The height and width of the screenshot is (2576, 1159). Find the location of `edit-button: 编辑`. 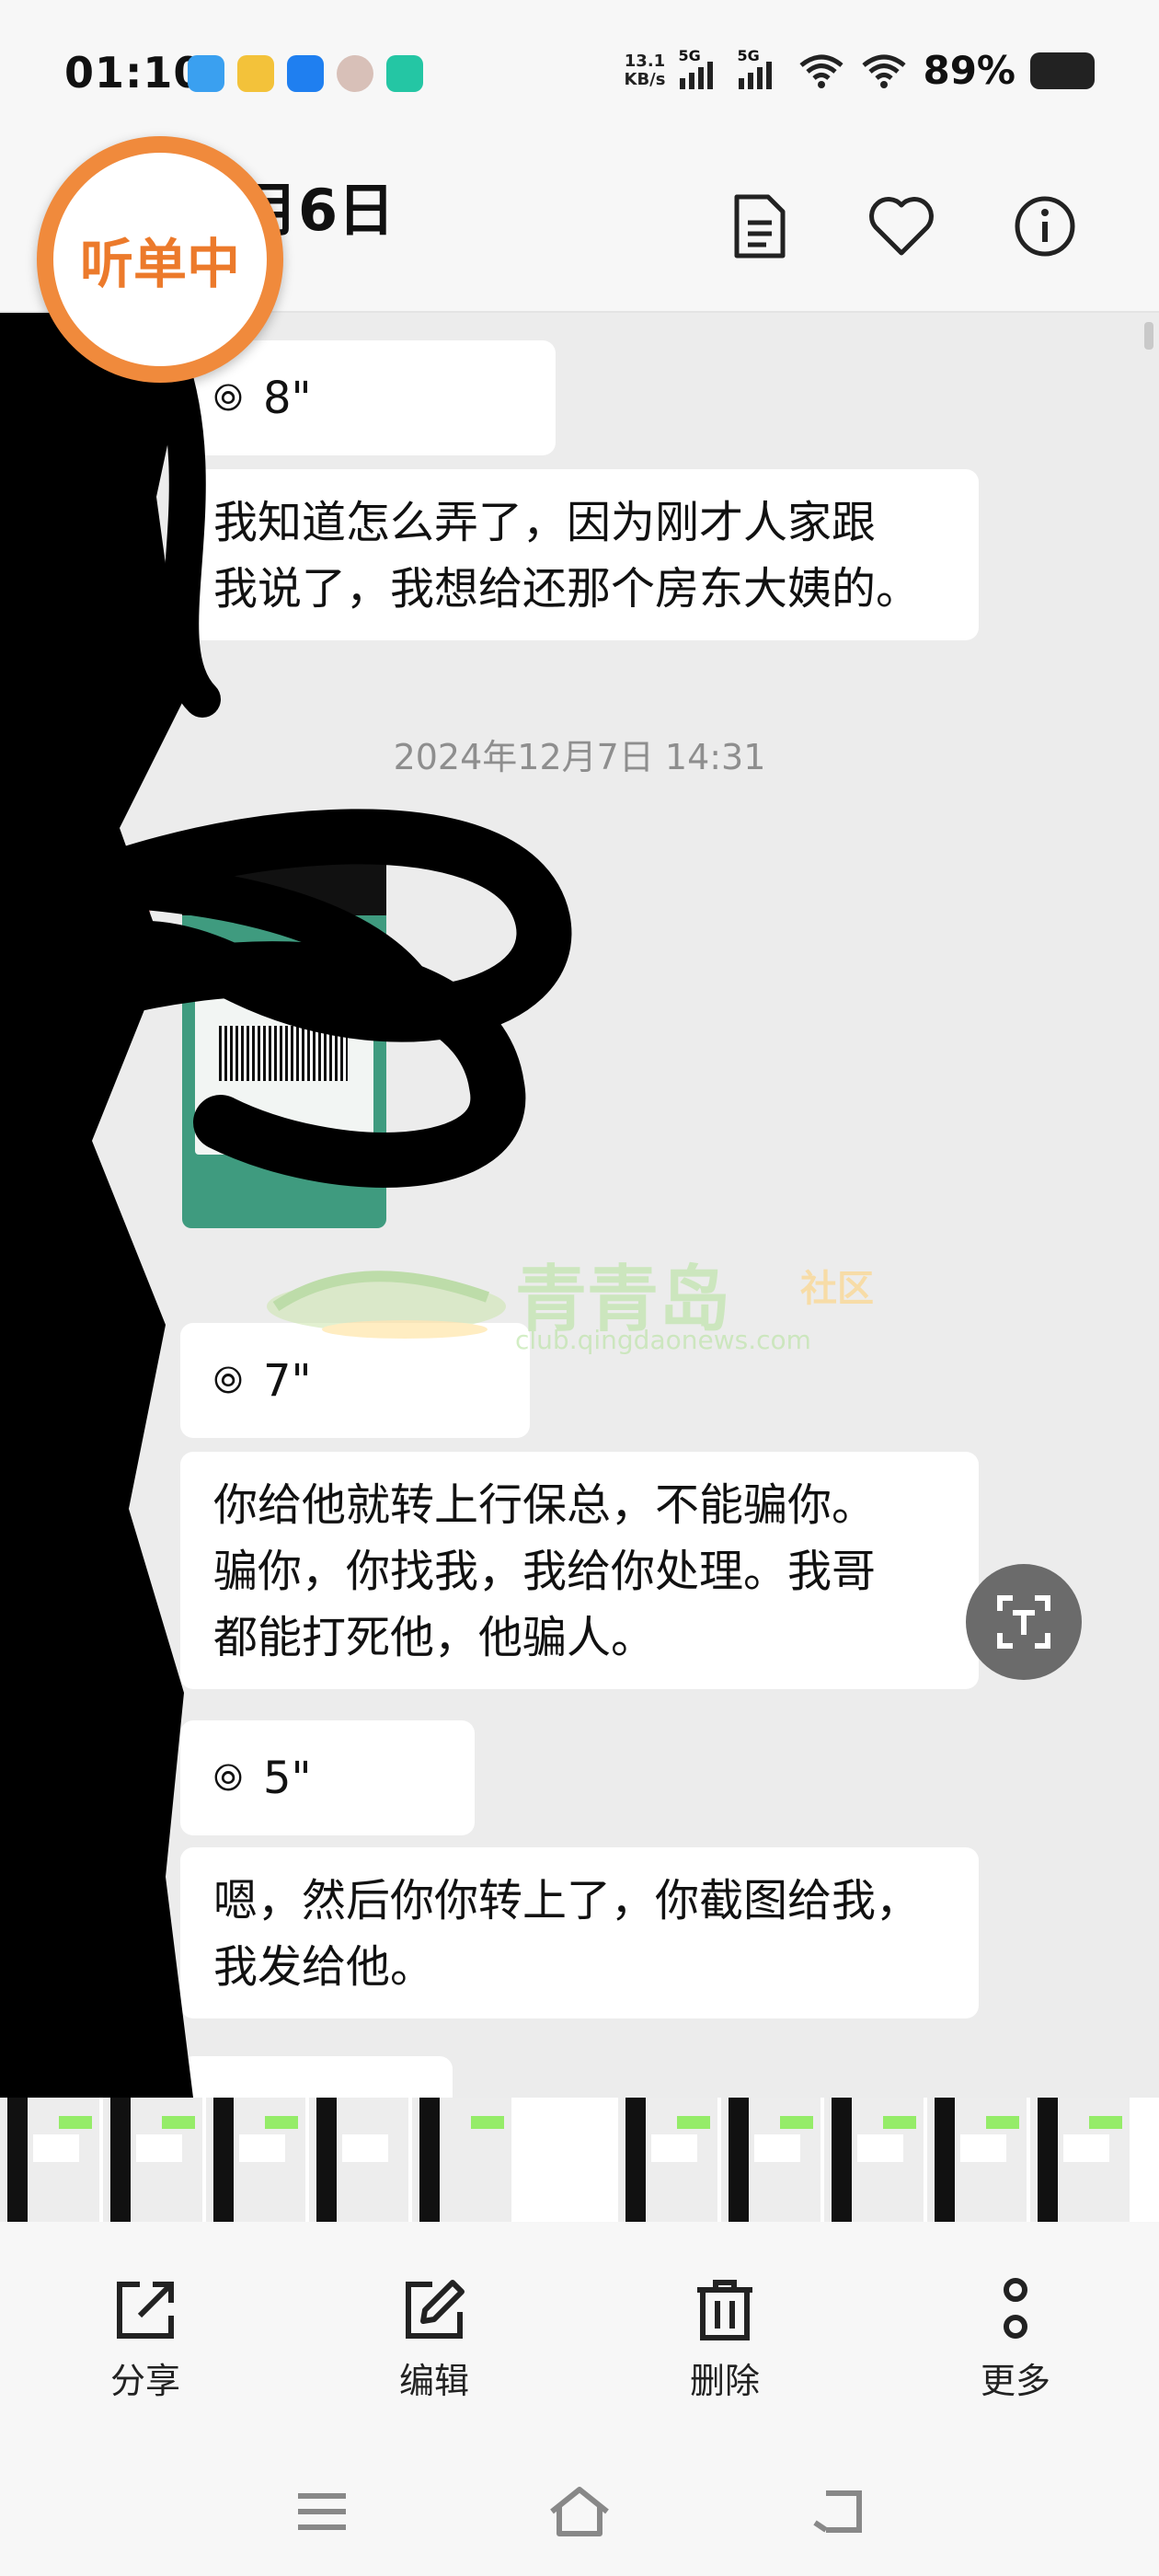

edit-button: 编辑 is located at coordinates (434, 2340).